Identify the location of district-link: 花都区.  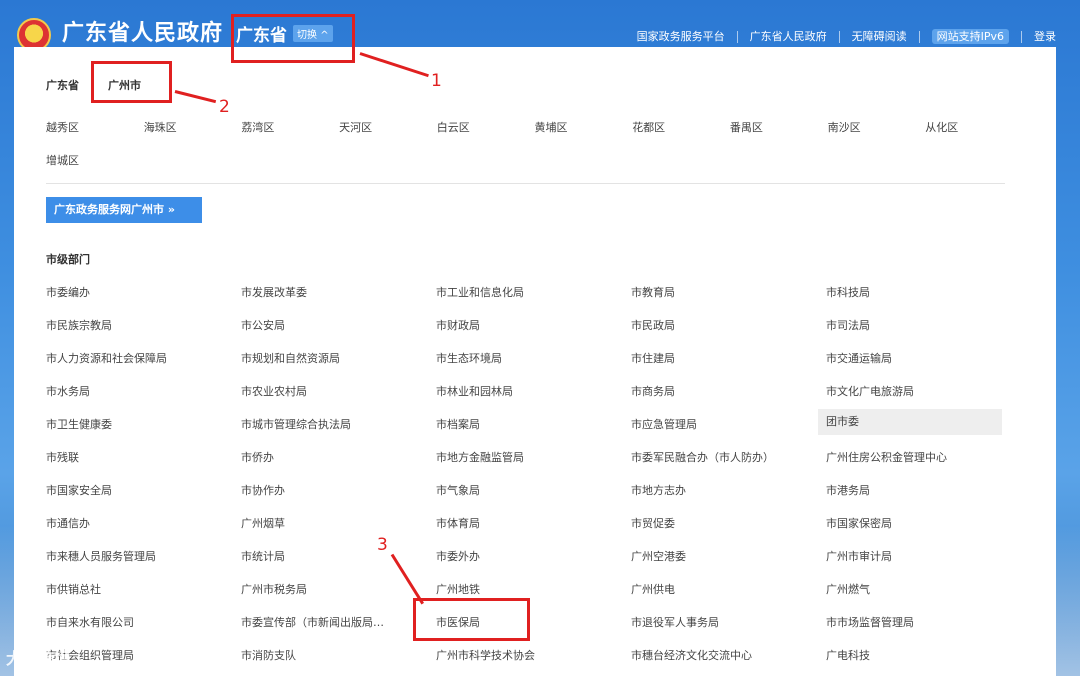
(648, 127).